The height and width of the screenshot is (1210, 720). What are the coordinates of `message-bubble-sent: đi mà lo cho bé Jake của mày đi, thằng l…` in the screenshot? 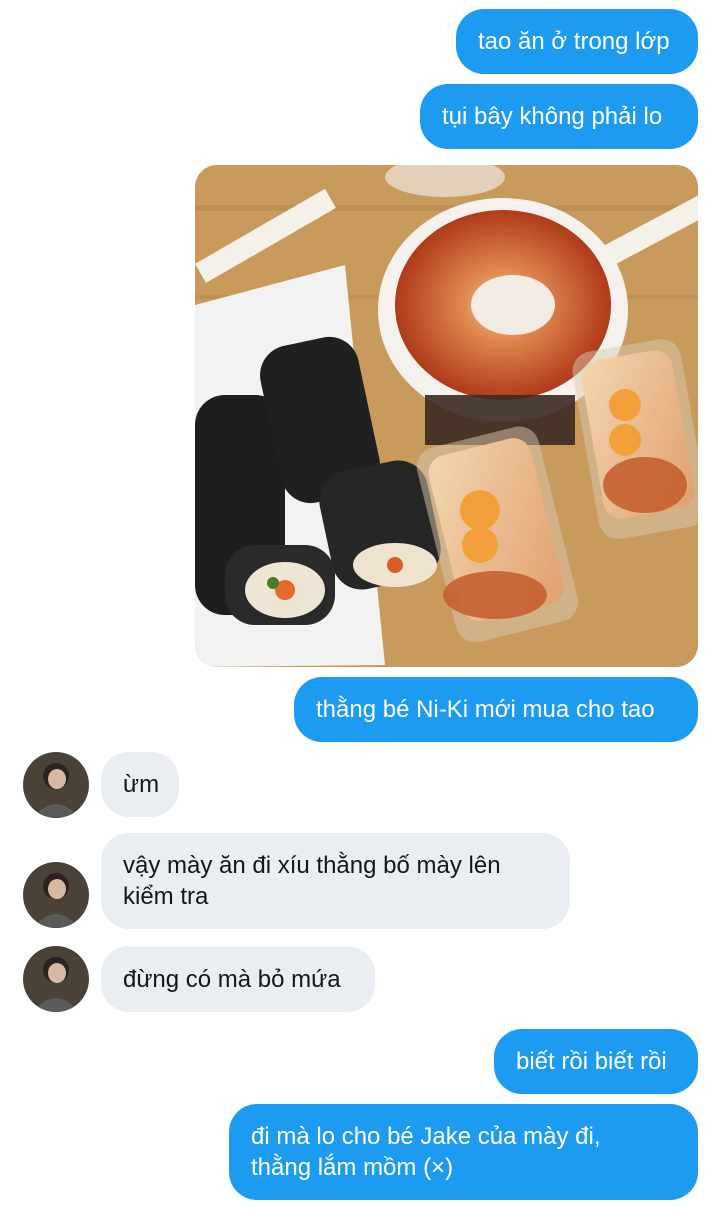 It's located at (463, 1152).